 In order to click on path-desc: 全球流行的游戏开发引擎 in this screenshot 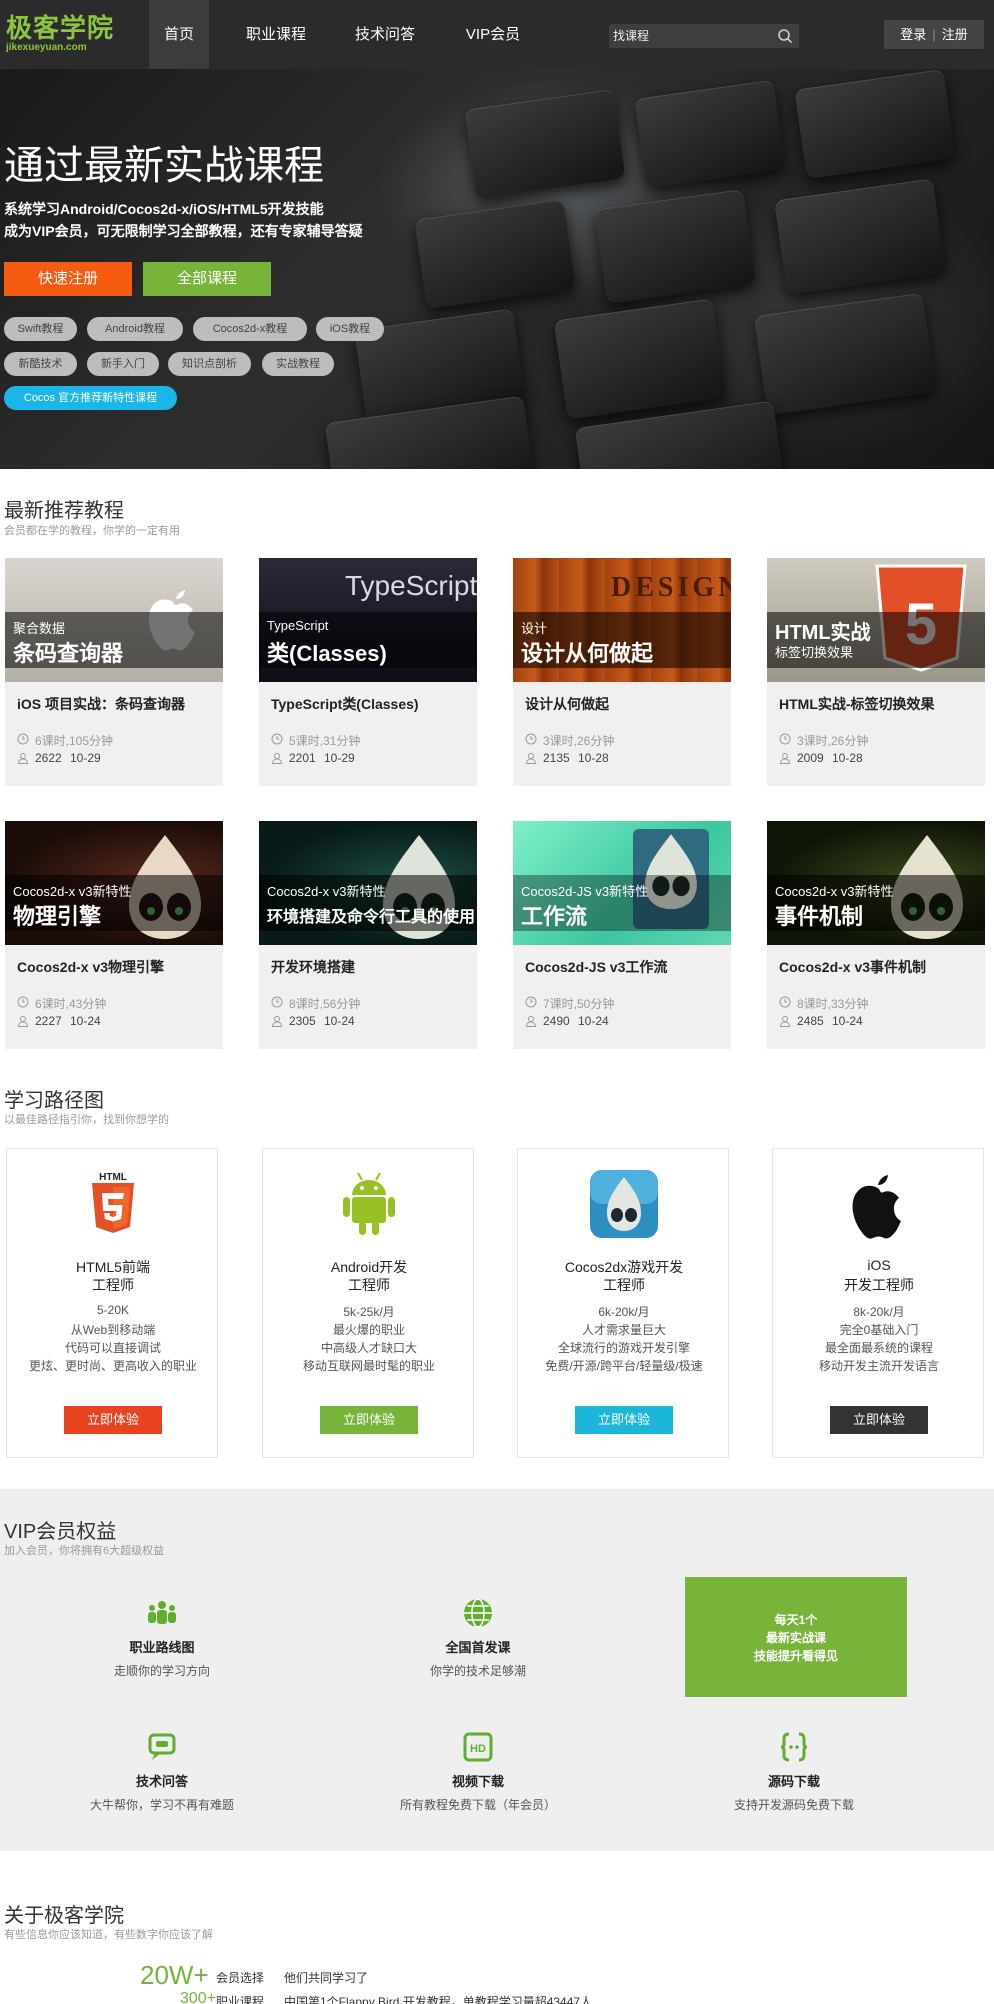, I will do `click(623, 1348)`.